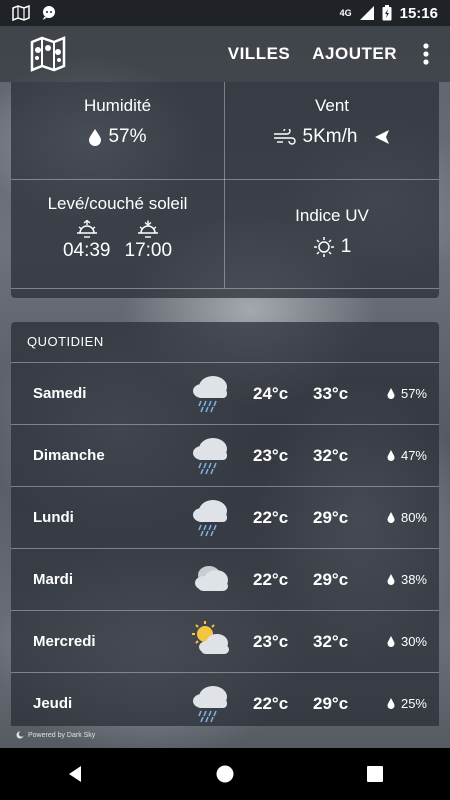 Image resolution: width=450 pixels, height=800 pixels. I want to click on forecast-row-jeudi: Jeudi 22°c 29°c 25%, so click(225, 699).